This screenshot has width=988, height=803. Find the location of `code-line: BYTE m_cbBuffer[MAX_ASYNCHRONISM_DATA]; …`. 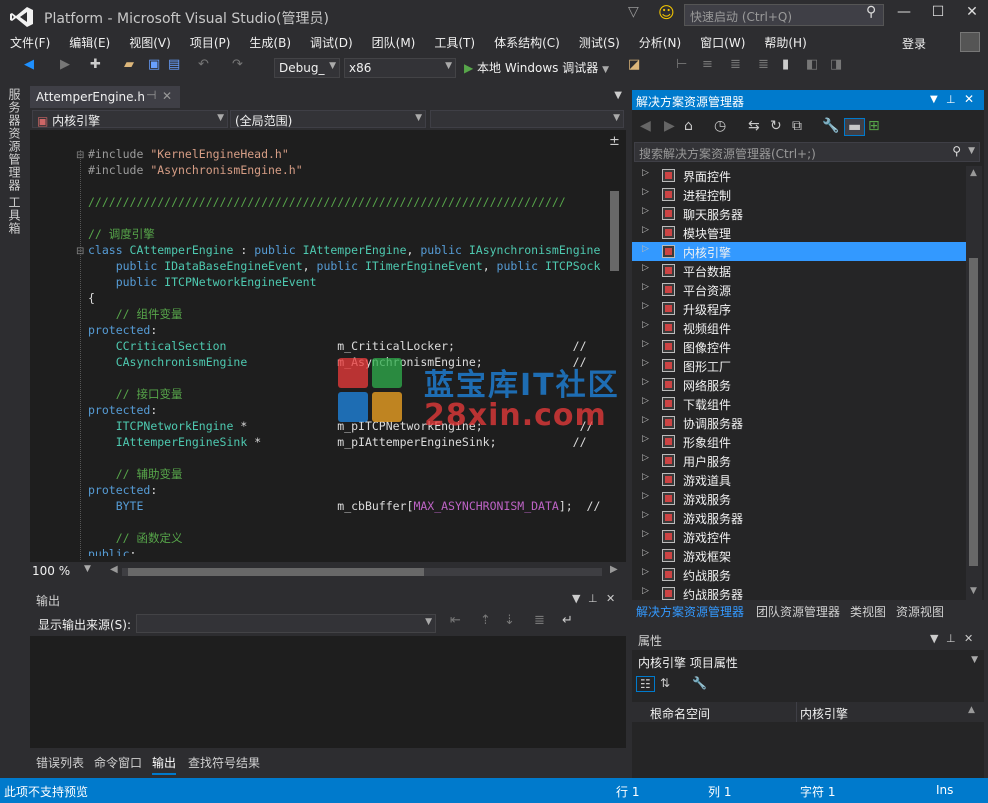

code-line: BYTE m_cbBuffer[MAX_ASYNCHRONISM_DATA]; … is located at coordinates (347, 506).